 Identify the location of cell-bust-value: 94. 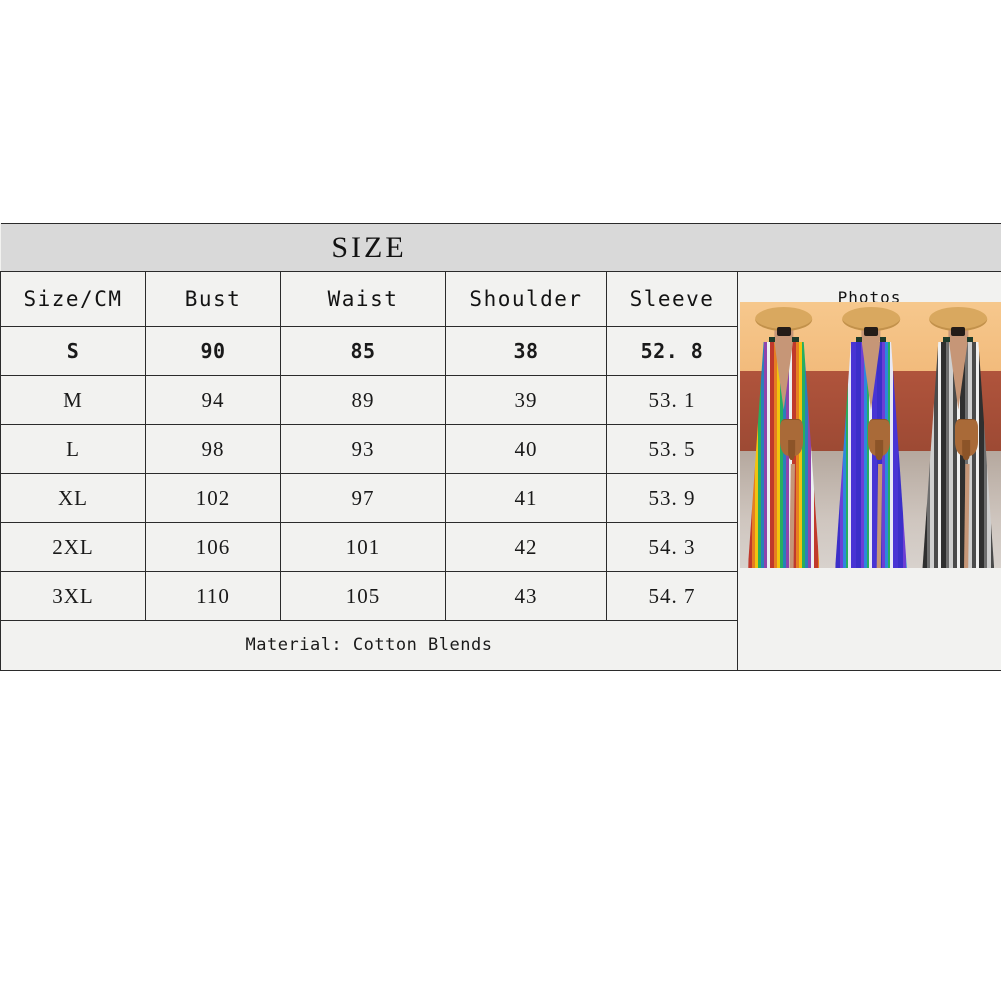
(213, 399).